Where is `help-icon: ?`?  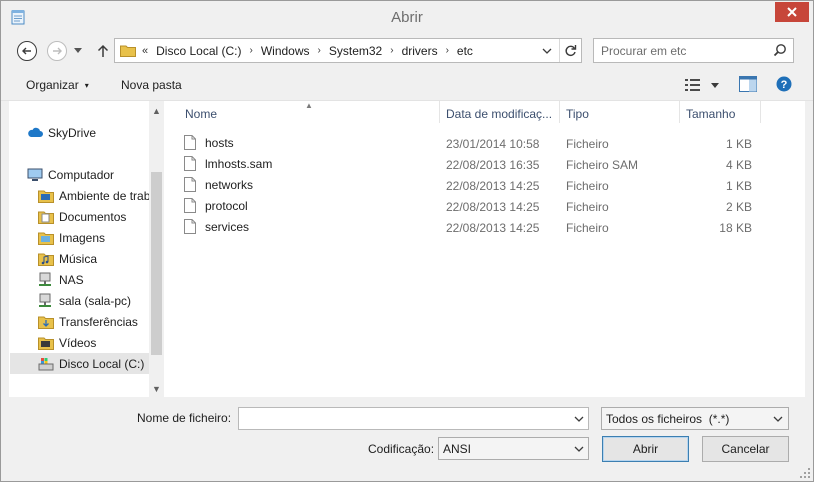 help-icon: ? is located at coordinates (784, 84).